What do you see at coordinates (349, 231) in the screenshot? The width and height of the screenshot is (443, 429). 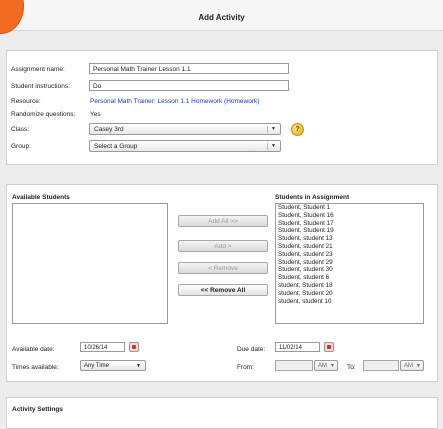 I see `list-item: Student, Student 19` at bounding box center [349, 231].